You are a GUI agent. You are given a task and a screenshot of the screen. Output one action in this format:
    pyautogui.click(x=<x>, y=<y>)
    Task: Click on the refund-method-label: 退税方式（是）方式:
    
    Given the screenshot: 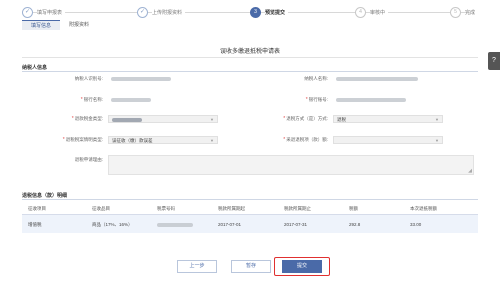 What is the action you would take?
    pyautogui.click(x=307, y=118)
    